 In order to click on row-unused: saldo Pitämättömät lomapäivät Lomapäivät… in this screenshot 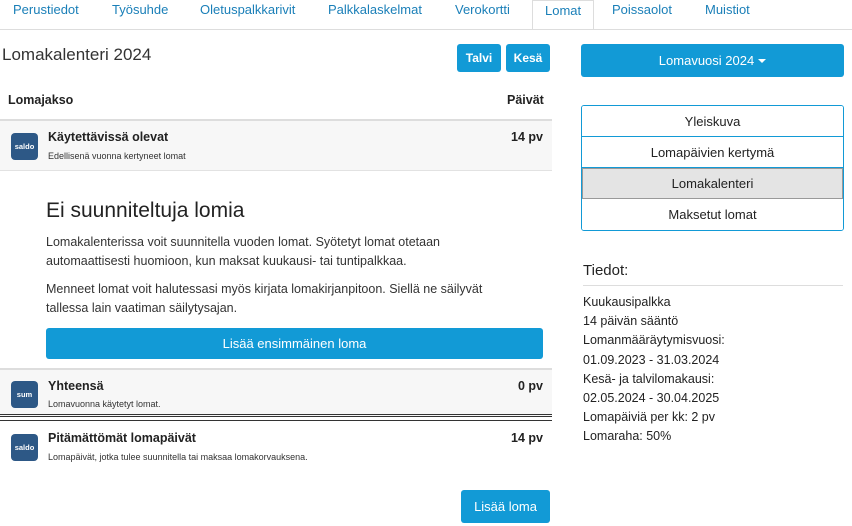, I will do `click(276, 445)`.